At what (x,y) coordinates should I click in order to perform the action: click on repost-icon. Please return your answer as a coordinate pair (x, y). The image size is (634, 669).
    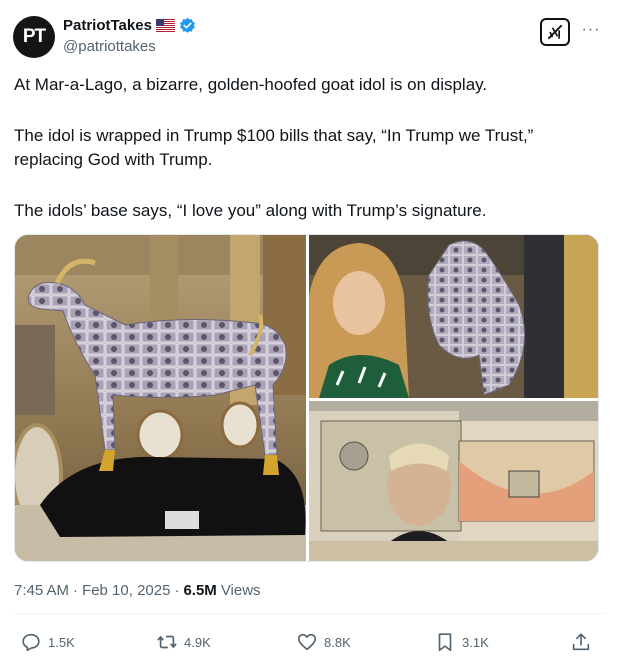
    Looking at the image, I should click on (167, 642).